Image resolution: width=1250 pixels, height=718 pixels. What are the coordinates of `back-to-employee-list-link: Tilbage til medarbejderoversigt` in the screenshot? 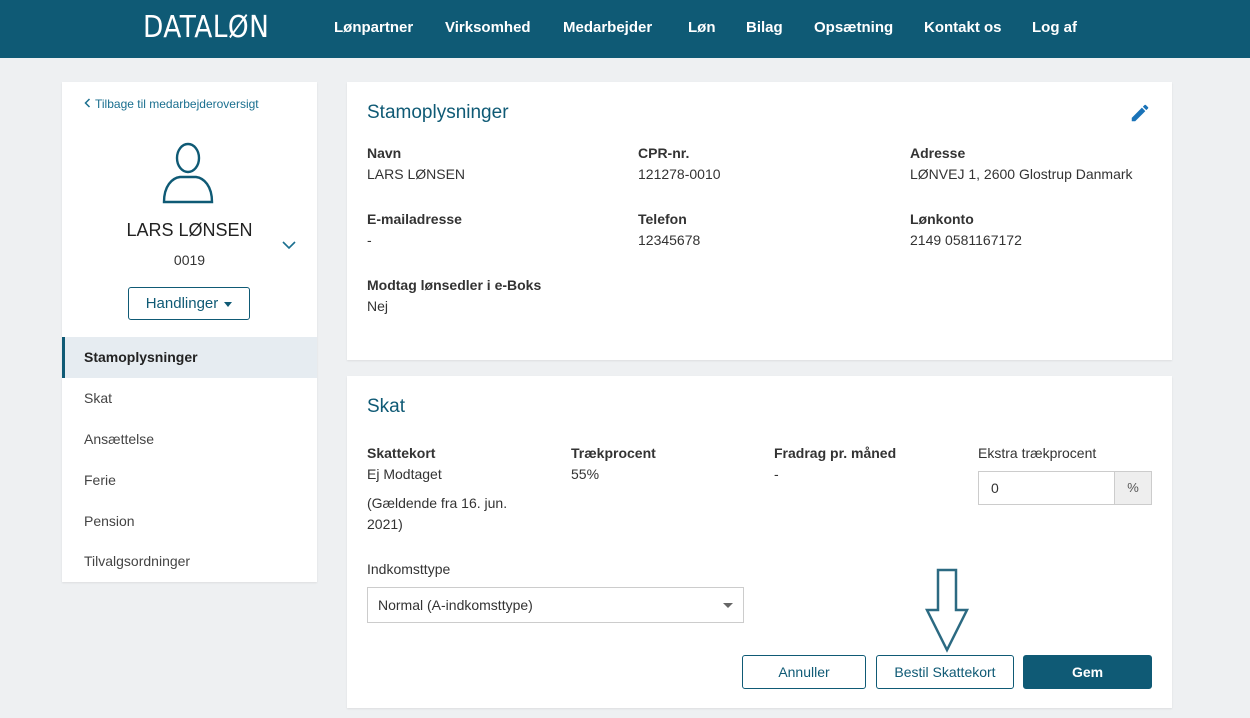 It's located at (171, 104).